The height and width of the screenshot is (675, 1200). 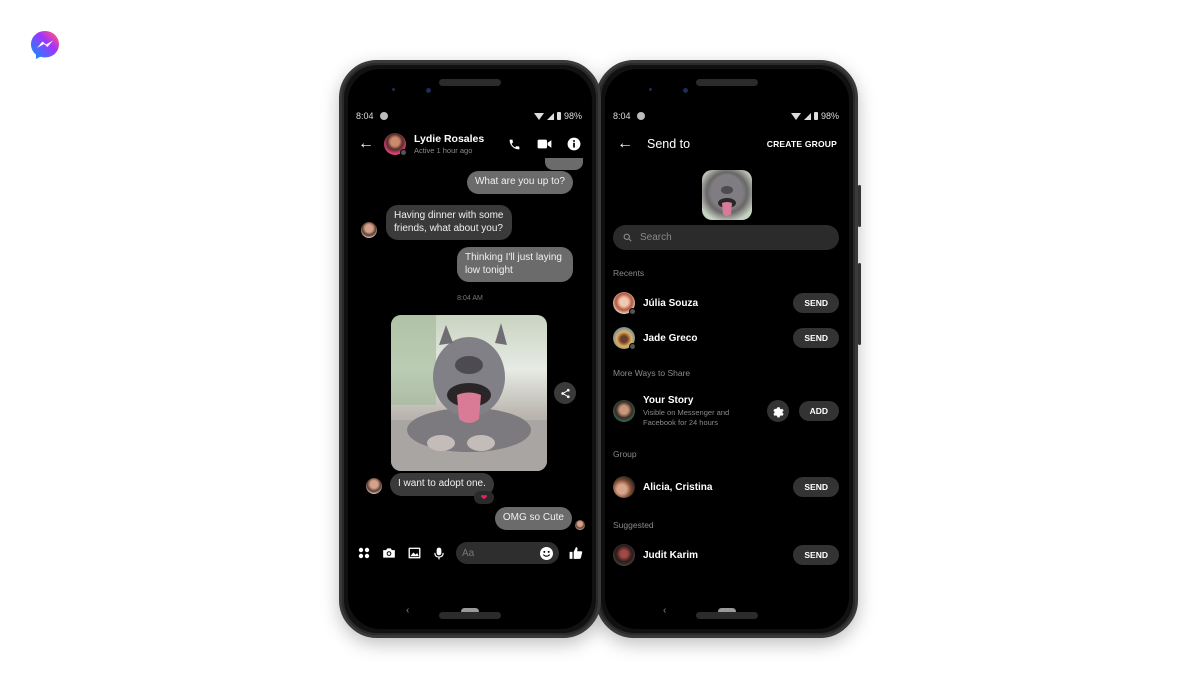 I want to click on thumbs-up-icon, so click(x=576, y=553).